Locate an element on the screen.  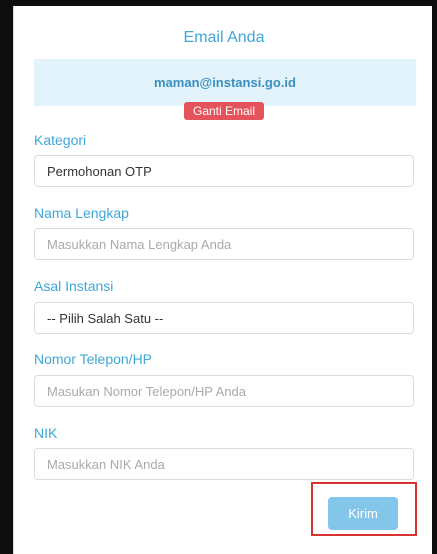
change-email-button: Ganti Email is located at coordinates (224, 111).